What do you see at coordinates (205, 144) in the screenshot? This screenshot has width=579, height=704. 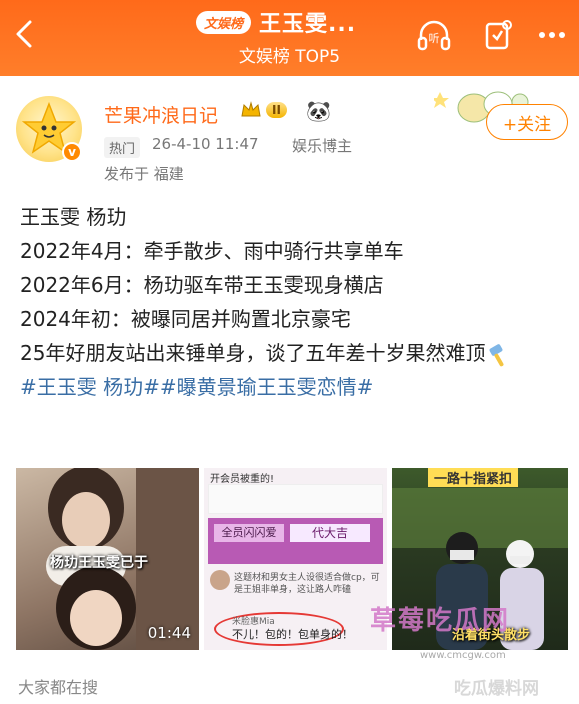 I see `post-timestamp: 26-4-10 11:47` at bounding box center [205, 144].